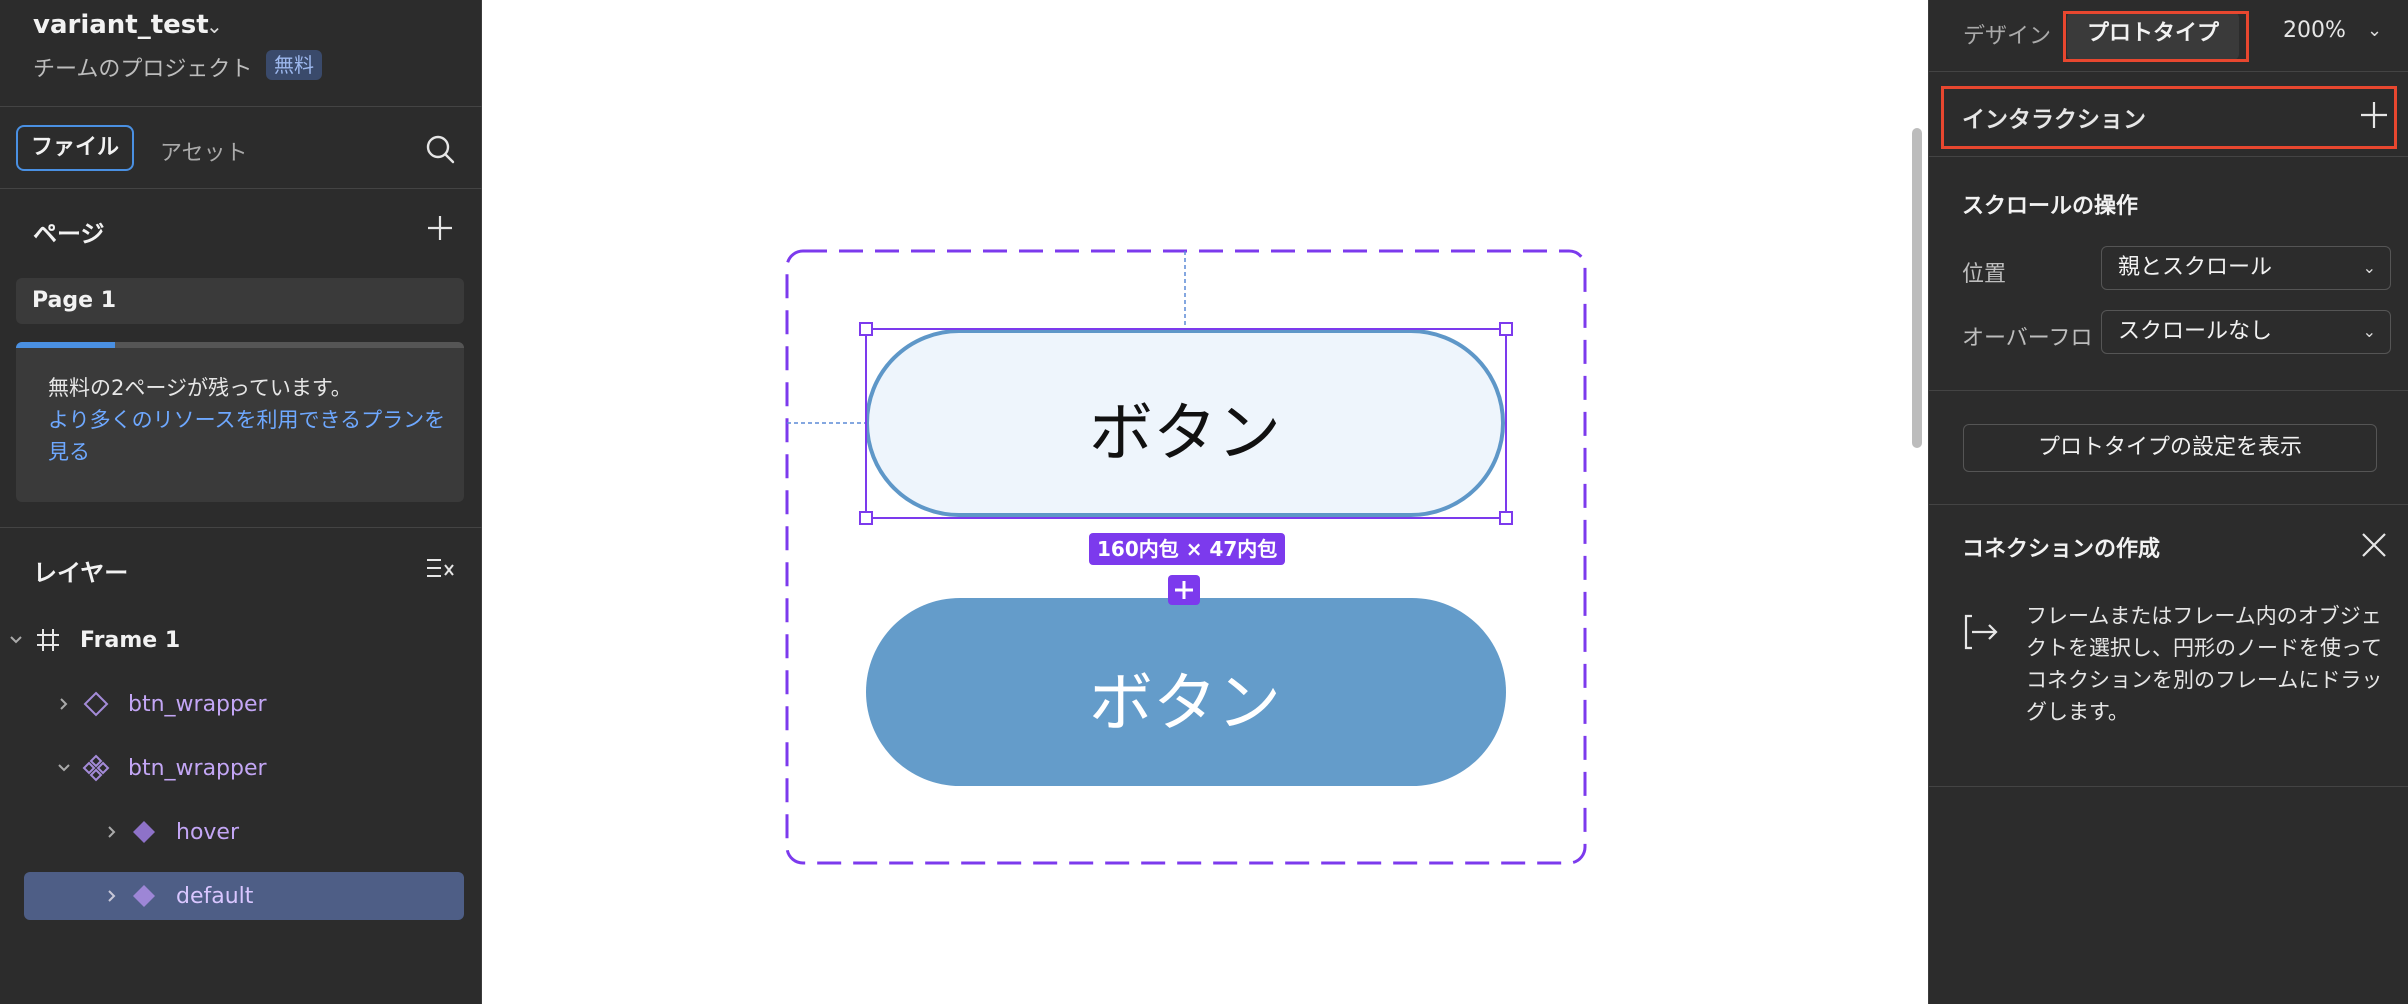 The width and height of the screenshot is (2408, 1004). Describe the element at coordinates (2195, 267) in the screenshot. I see `position-value: 親とスクロール` at that location.